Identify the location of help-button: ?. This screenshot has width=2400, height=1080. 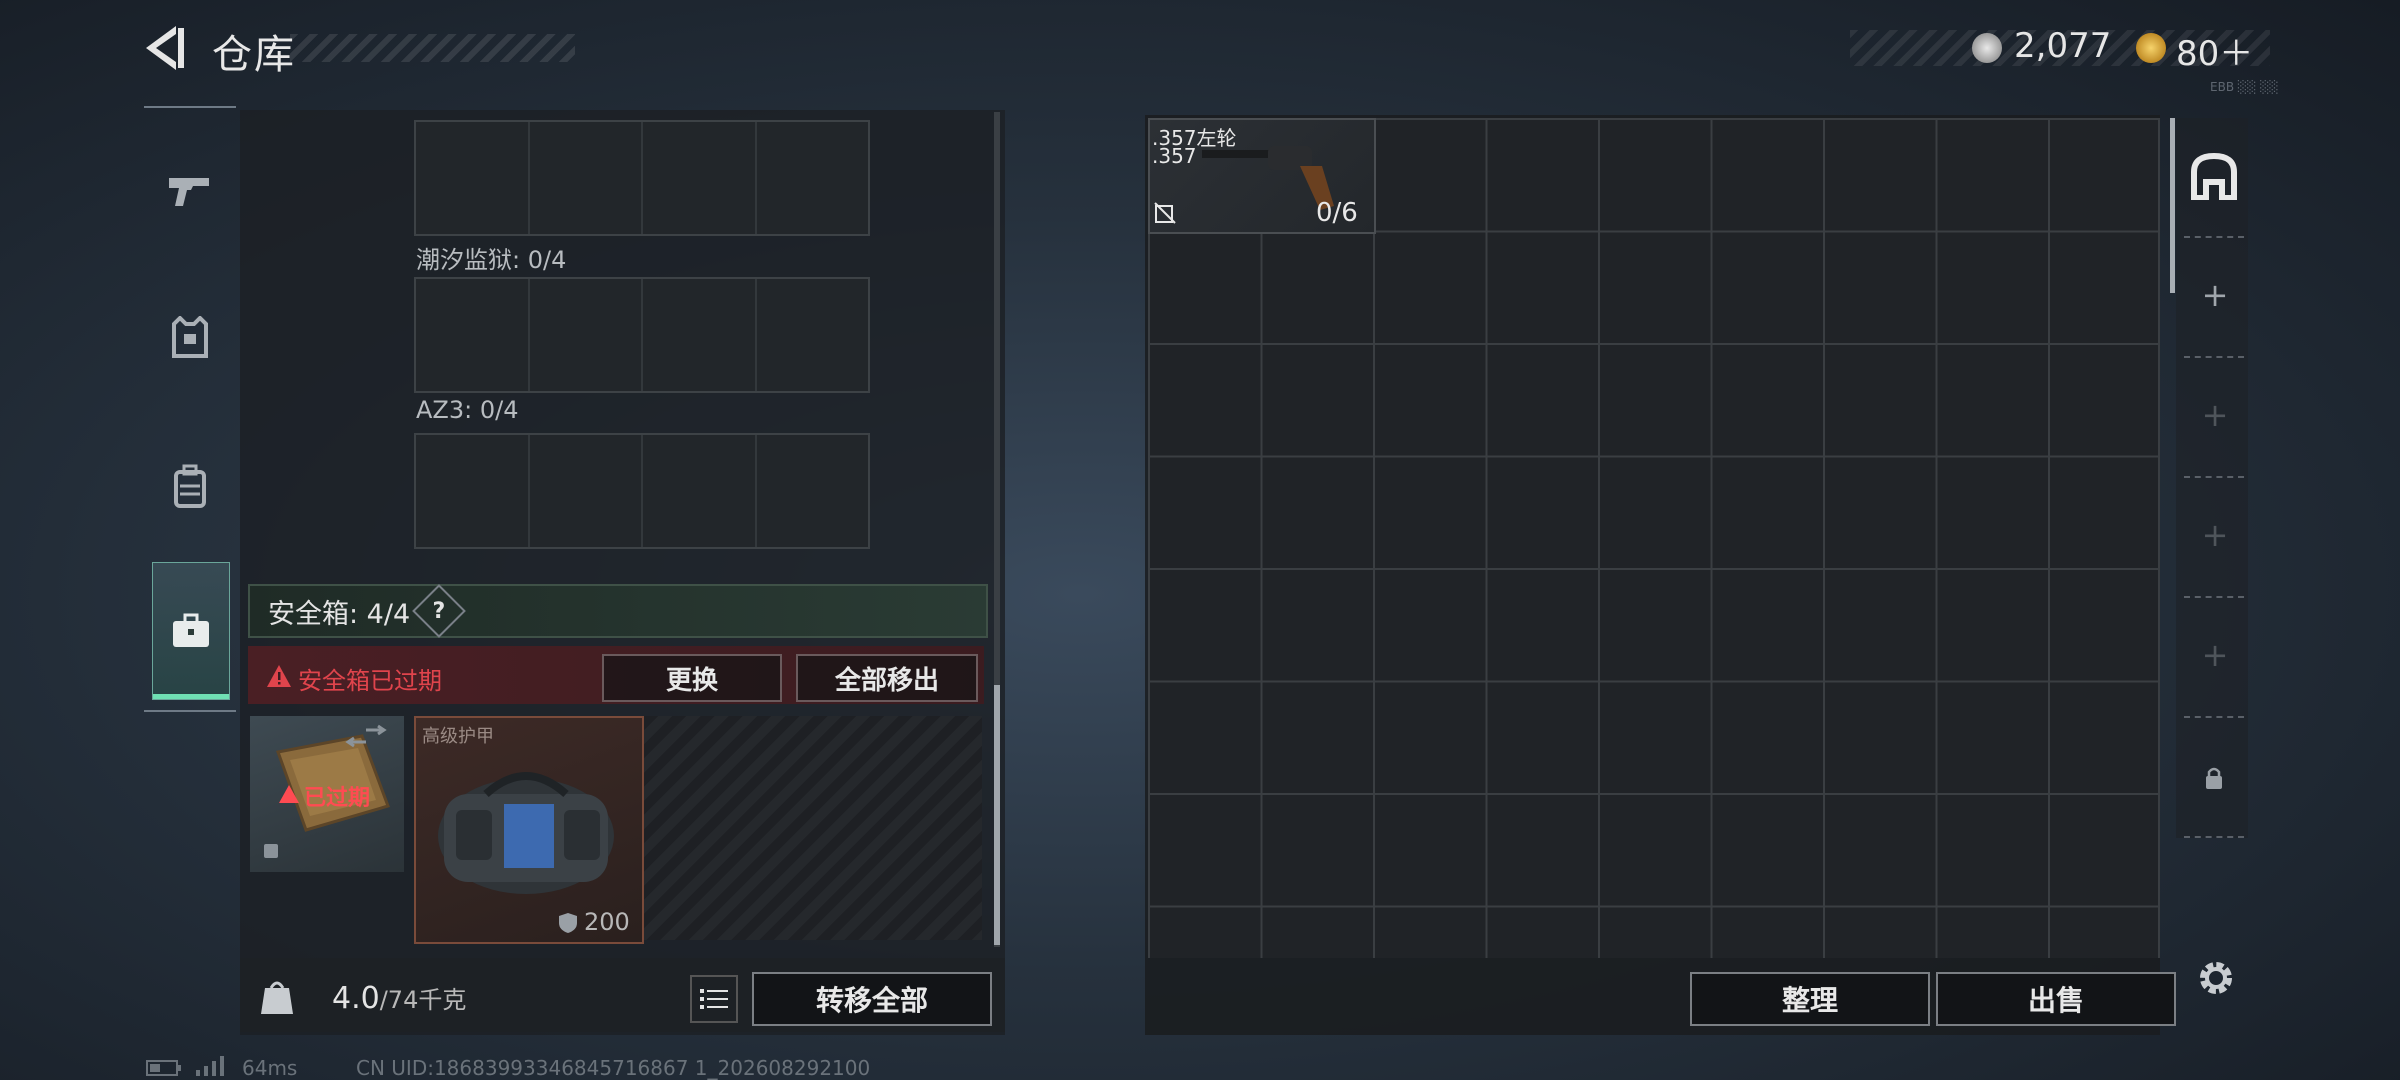
(439, 611).